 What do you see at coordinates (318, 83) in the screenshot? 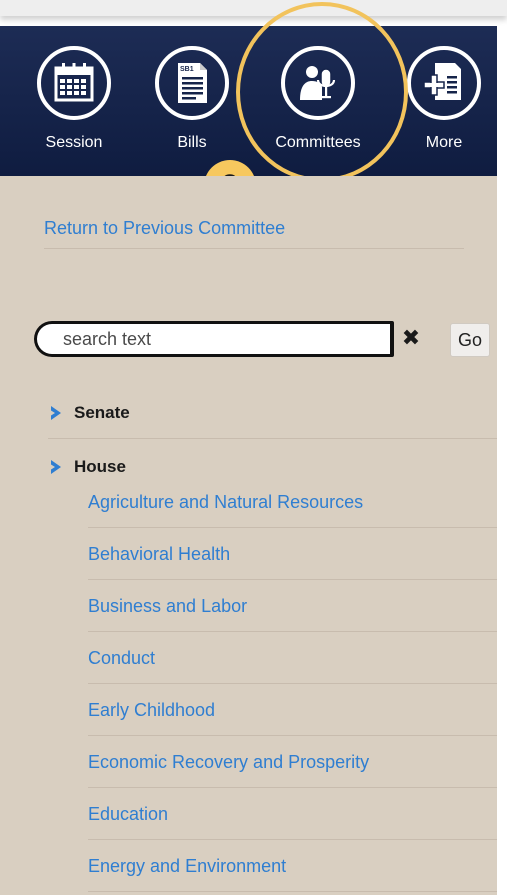
I see `committee-presenter-icon` at bounding box center [318, 83].